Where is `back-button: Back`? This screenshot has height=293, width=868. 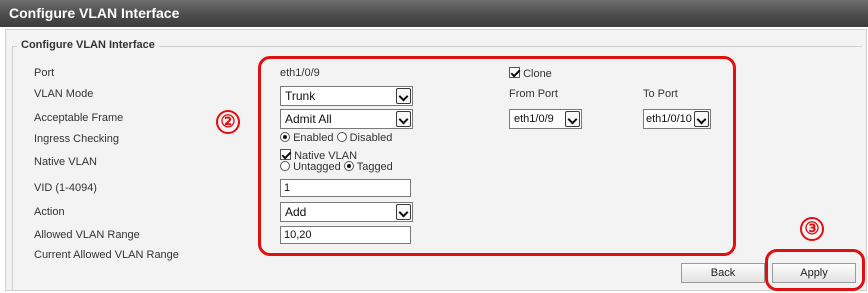
back-button: Back is located at coordinates (723, 273).